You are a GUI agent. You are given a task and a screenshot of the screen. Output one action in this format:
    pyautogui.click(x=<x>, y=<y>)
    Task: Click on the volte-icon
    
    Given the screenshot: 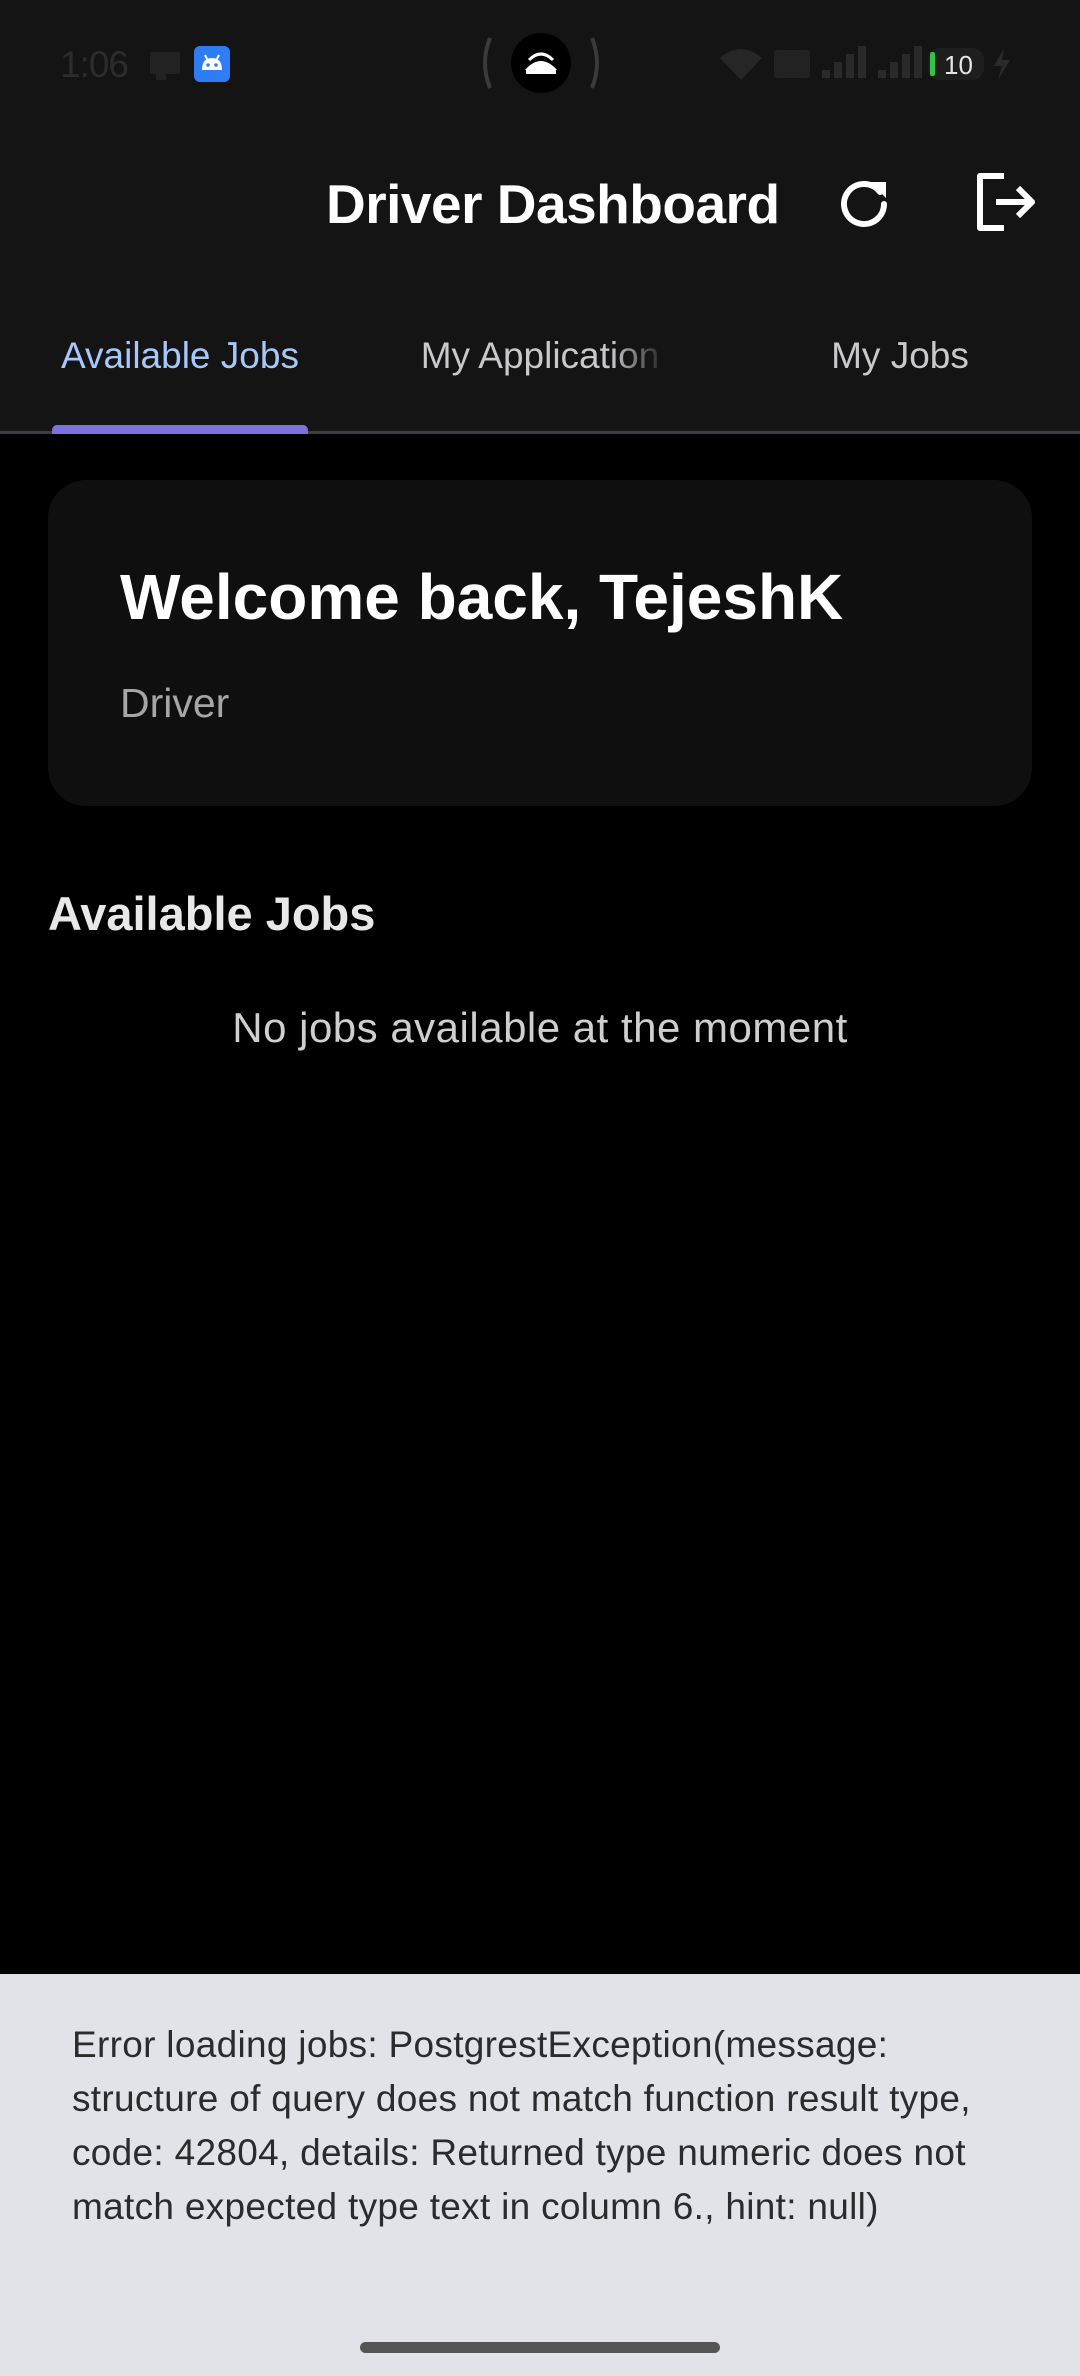 What is the action you would take?
    pyautogui.click(x=792, y=66)
    